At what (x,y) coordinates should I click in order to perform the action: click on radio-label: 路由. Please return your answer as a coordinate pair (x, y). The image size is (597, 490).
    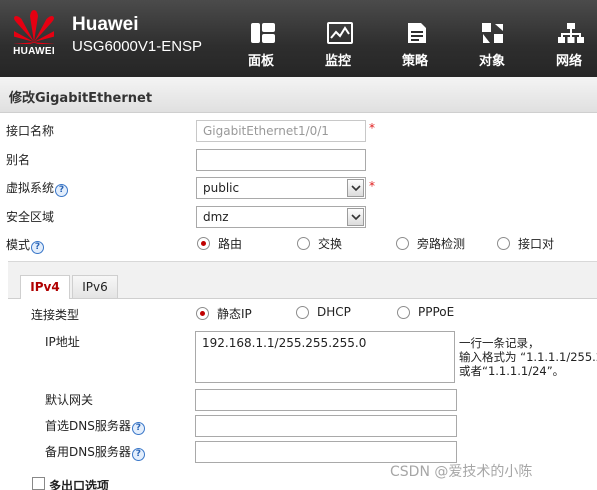
    Looking at the image, I should click on (230, 244).